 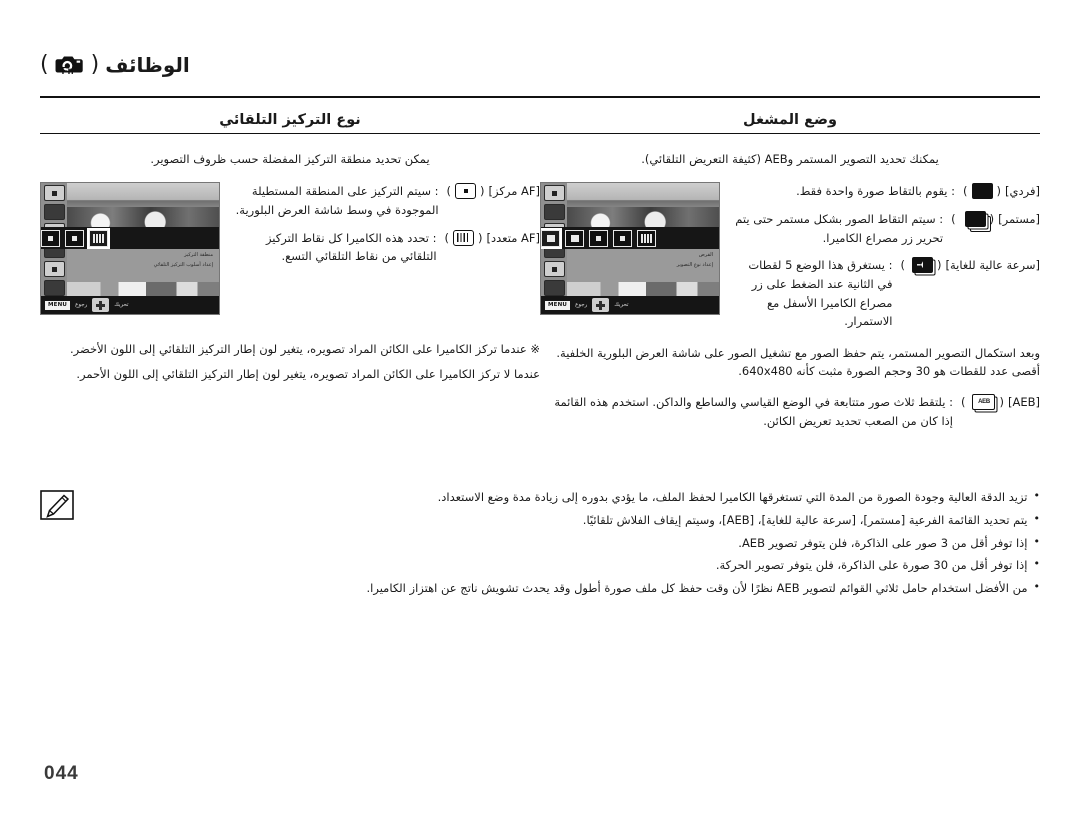 What do you see at coordinates (74, 238) in the screenshot?
I see `af-lcd-strip-area` at bounding box center [74, 238].